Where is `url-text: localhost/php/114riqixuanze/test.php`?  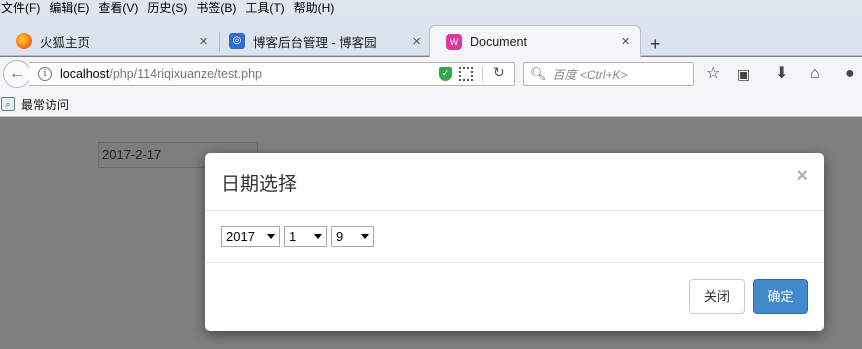 url-text: localhost/php/114riqixuanze/test.php is located at coordinates (161, 74).